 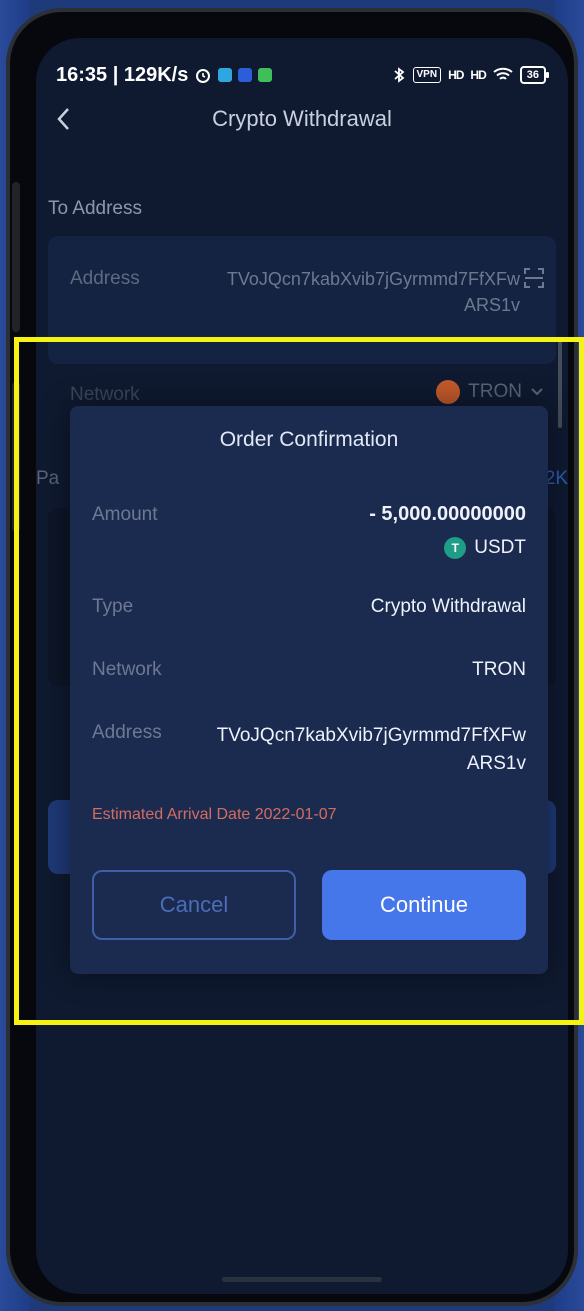 I want to click on wifi-icon, so click(x=503, y=73).